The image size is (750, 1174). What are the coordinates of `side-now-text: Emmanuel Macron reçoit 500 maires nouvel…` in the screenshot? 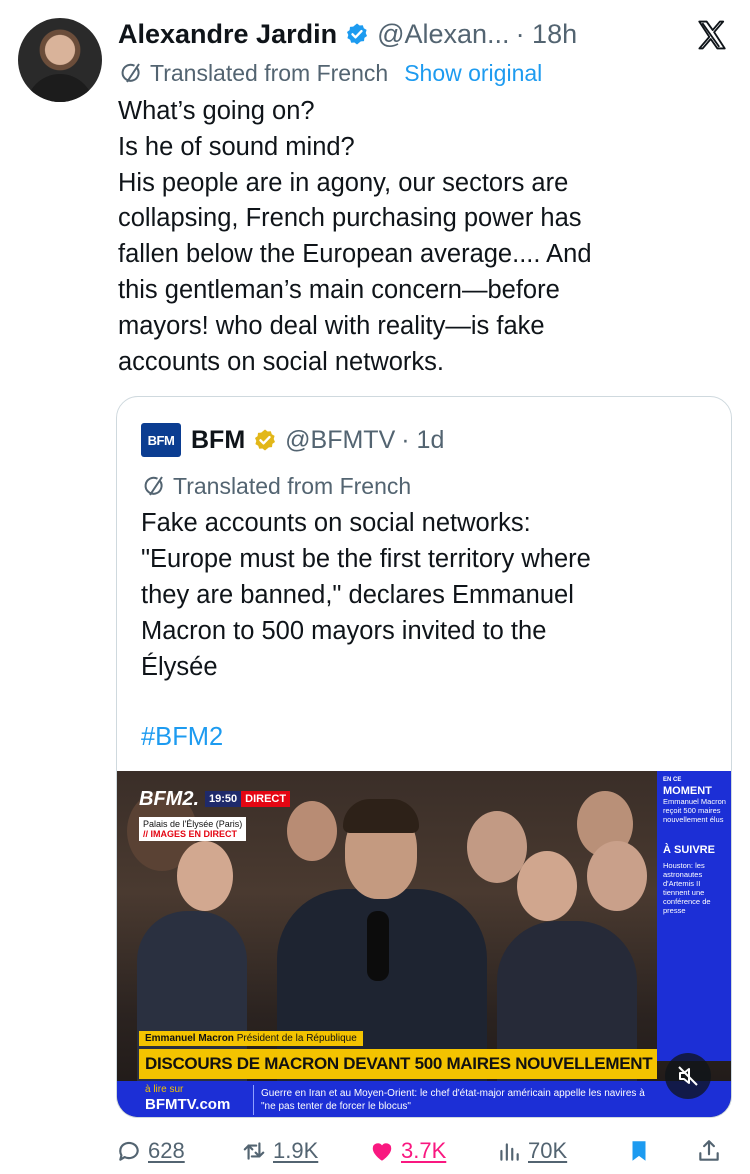 It's located at (694, 810).